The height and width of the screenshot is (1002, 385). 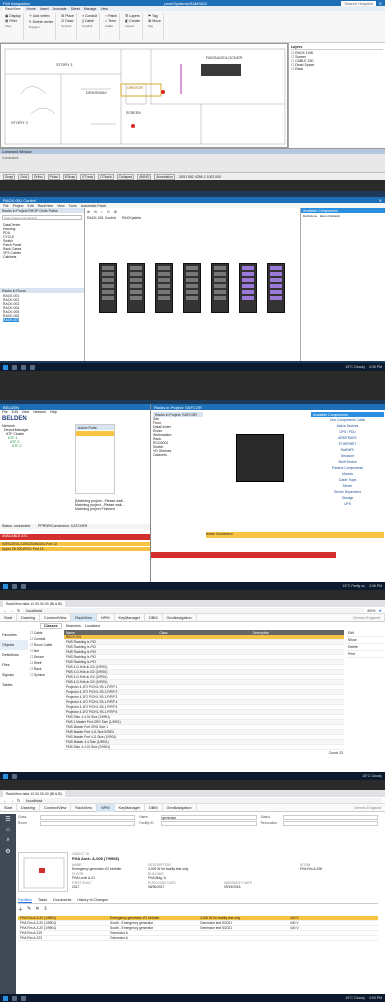 What do you see at coordinates (178, 455) in the screenshot?
I see `rack-tree-item: Cabinets` at bounding box center [178, 455].